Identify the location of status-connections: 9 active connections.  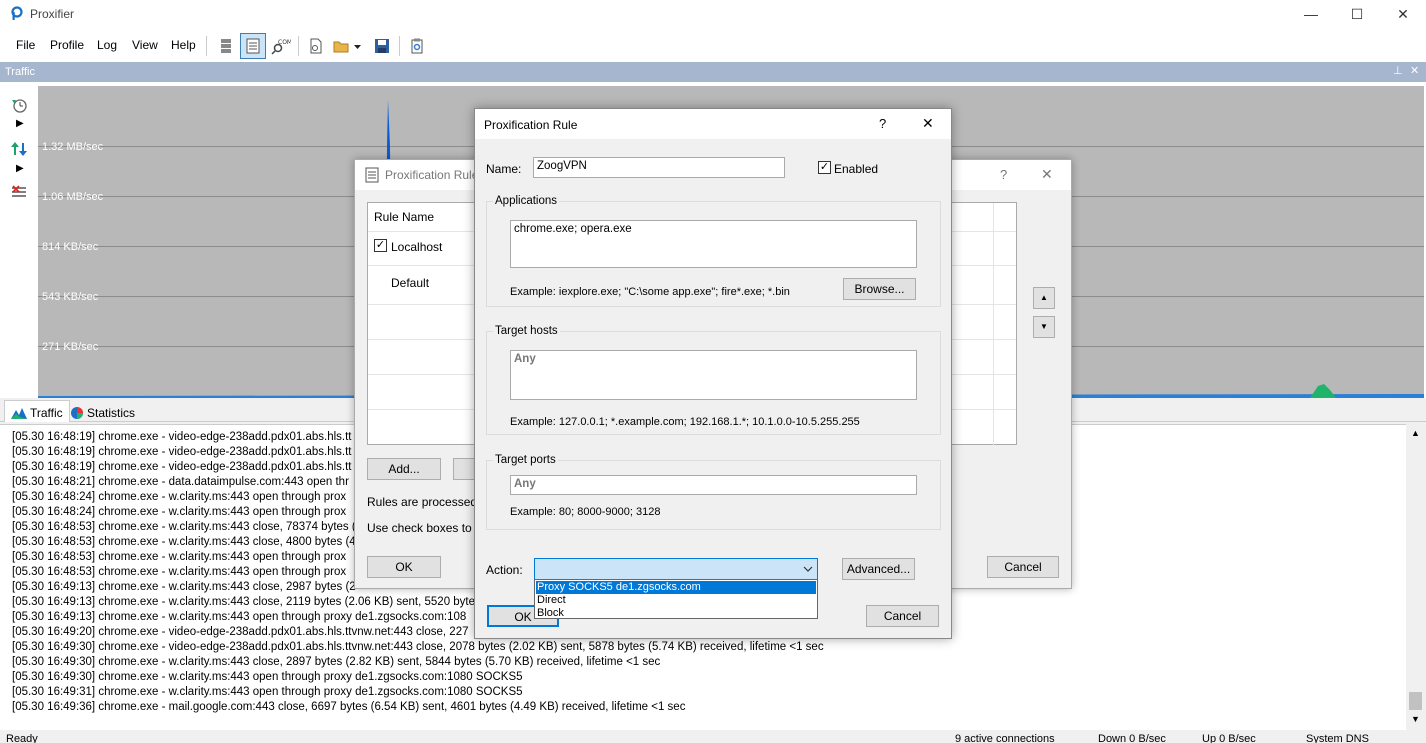
(1005, 738).